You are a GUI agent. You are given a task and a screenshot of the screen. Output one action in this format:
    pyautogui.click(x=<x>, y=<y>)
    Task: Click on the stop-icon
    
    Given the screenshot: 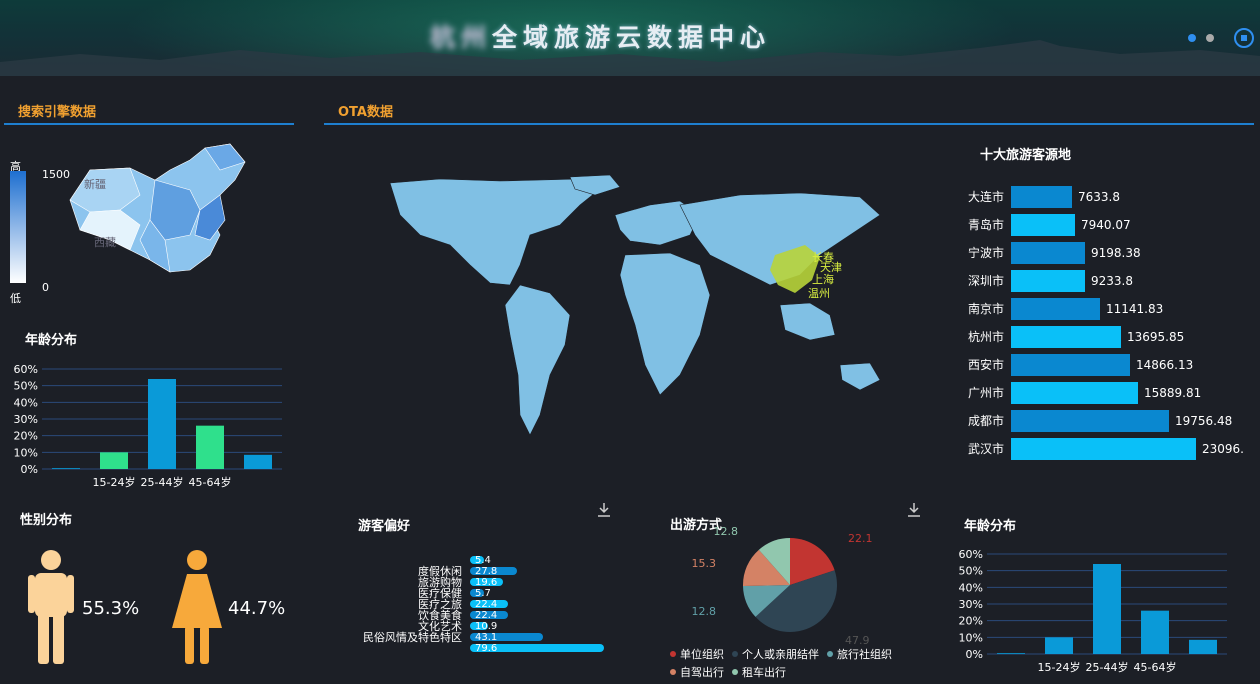 What is the action you would take?
    pyautogui.click(x=1244, y=38)
    